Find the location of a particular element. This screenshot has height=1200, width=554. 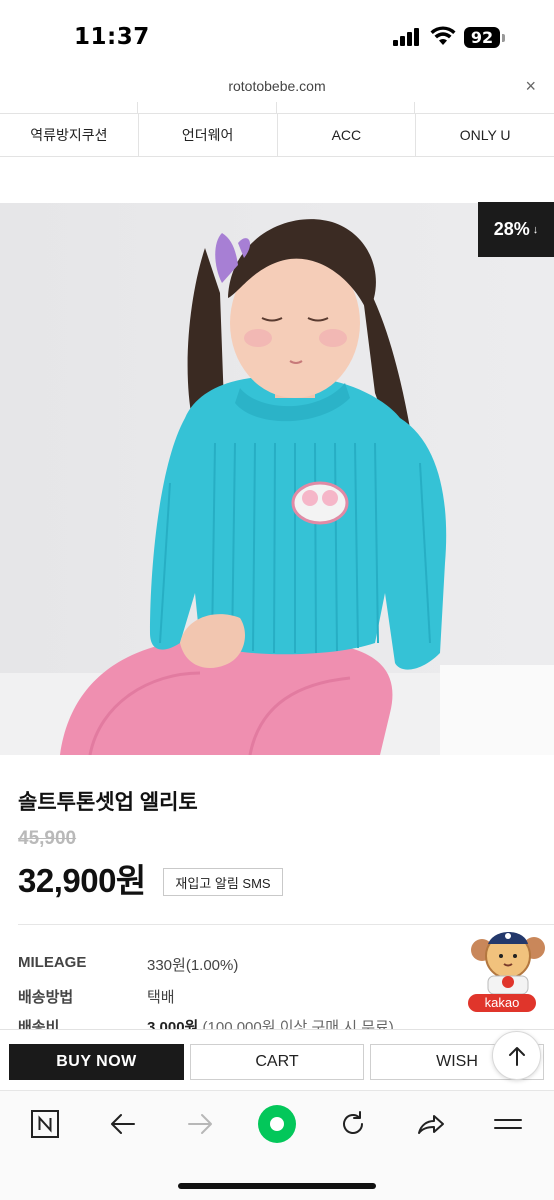

reload-button is located at coordinates (353, 1124).